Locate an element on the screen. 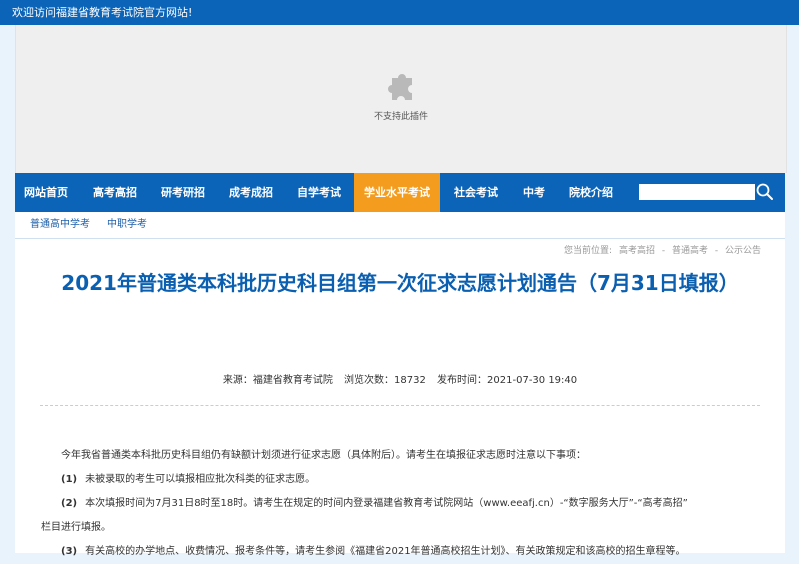 The width and height of the screenshot is (799, 564). article-views: 浏览次数：18732 is located at coordinates (385, 380).